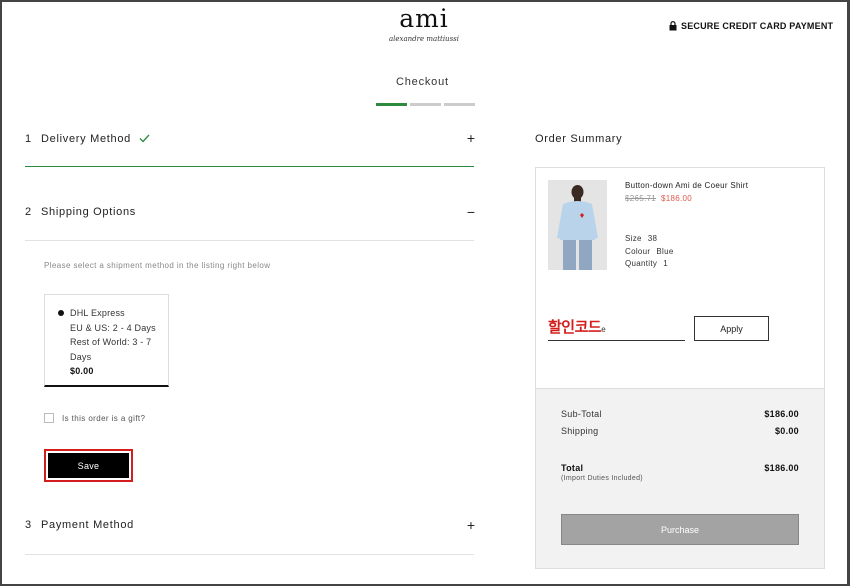 The width and height of the screenshot is (850, 586). I want to click on logo-tagline: alexandre mattiussi, so click(424, 39).